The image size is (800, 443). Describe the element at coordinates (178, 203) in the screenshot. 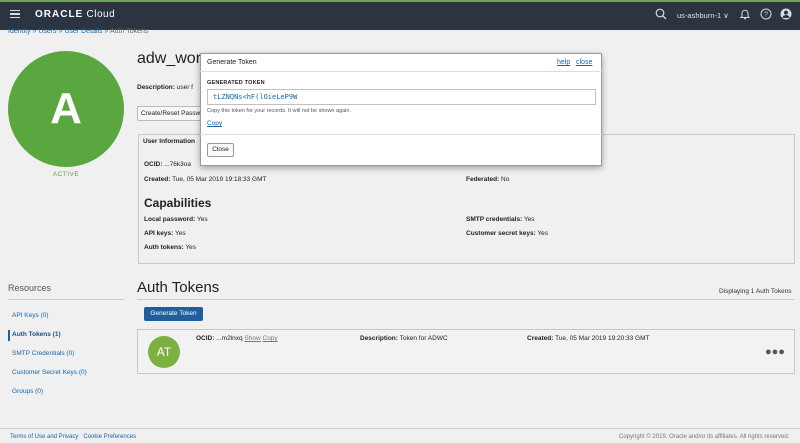

I see `capabilities-heading: Capabilities` at that location.